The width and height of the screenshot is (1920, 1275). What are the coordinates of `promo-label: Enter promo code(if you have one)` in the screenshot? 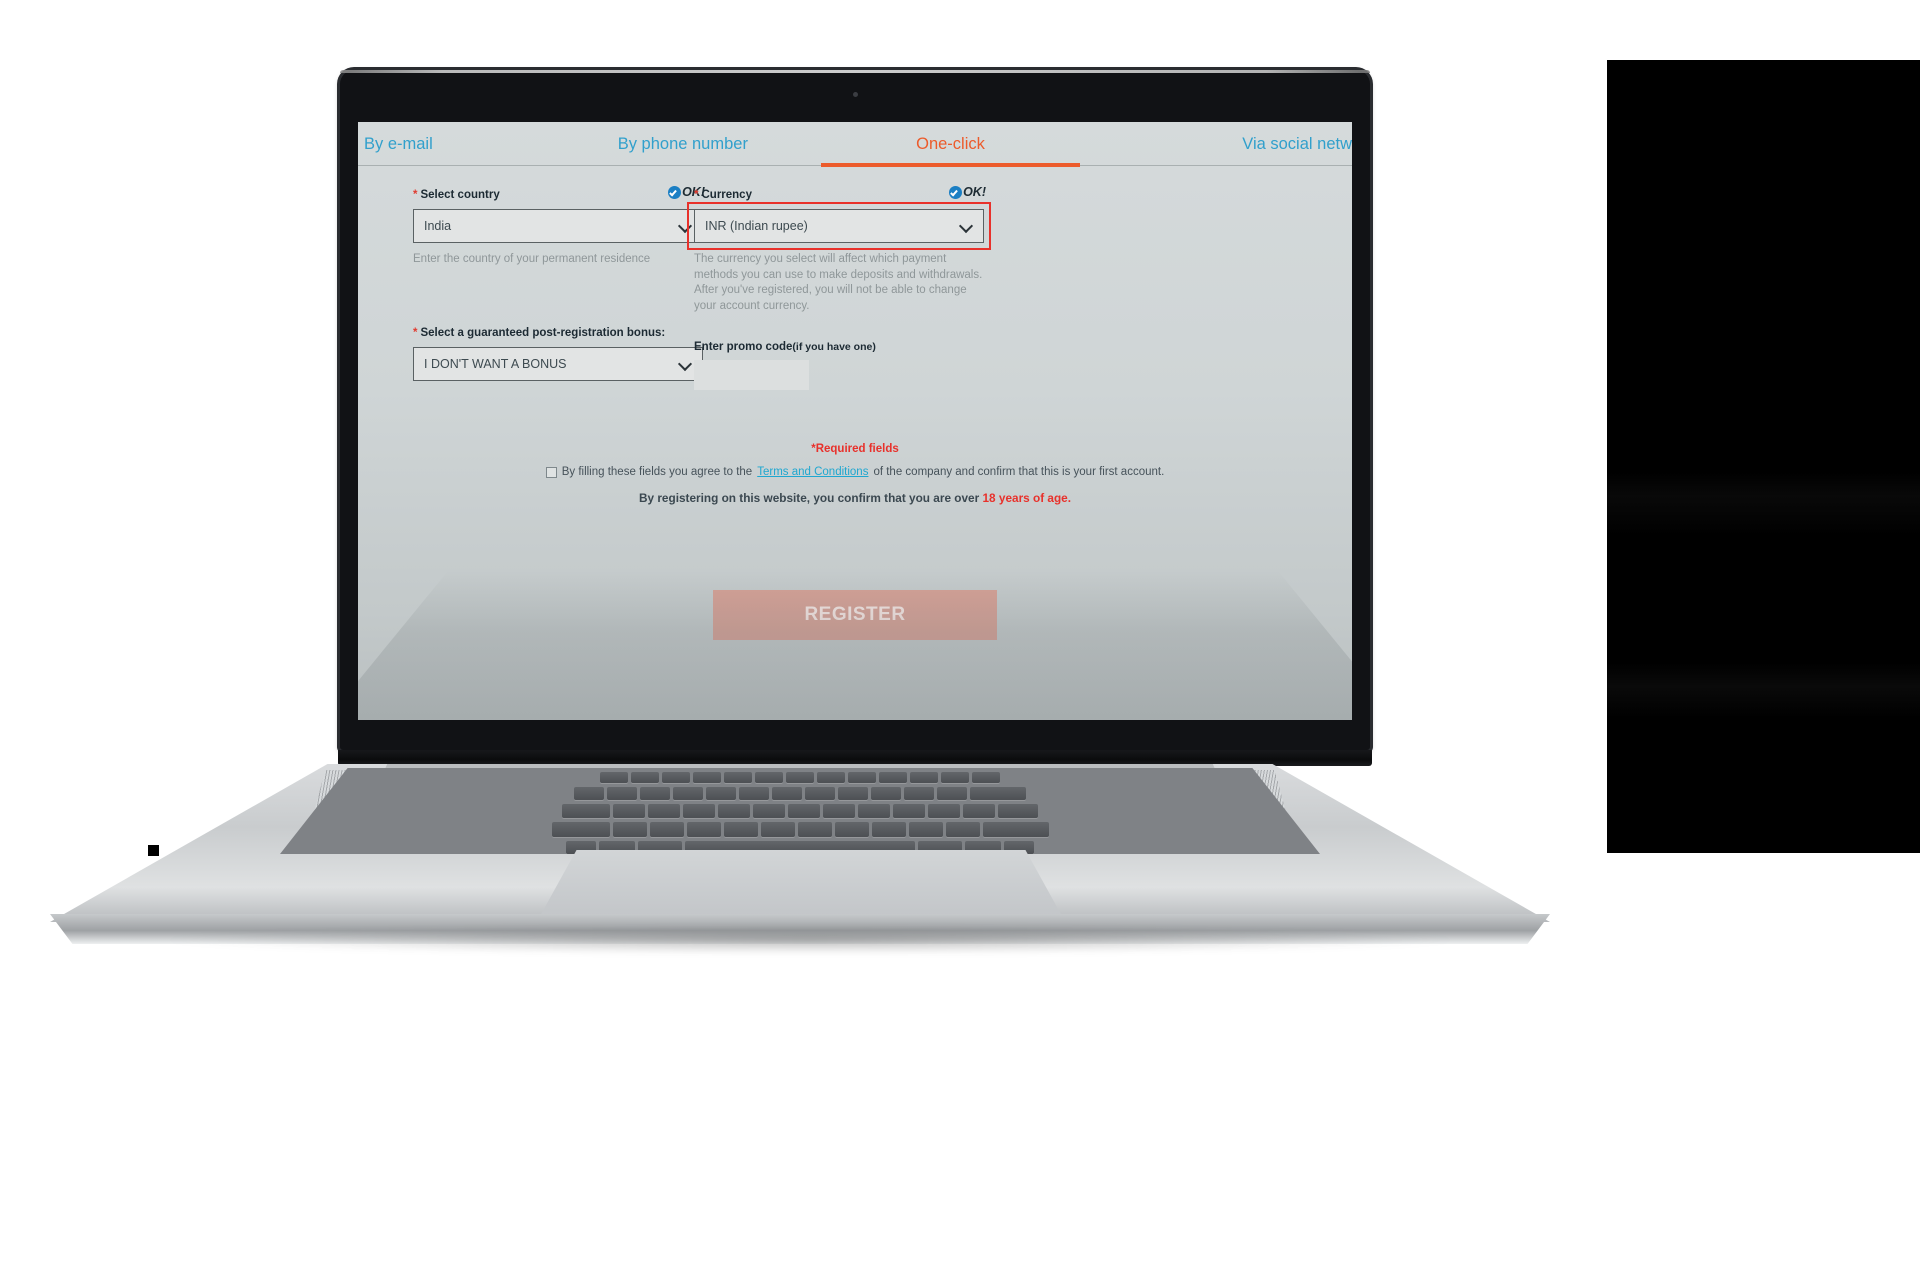 It's located at (839, 347).